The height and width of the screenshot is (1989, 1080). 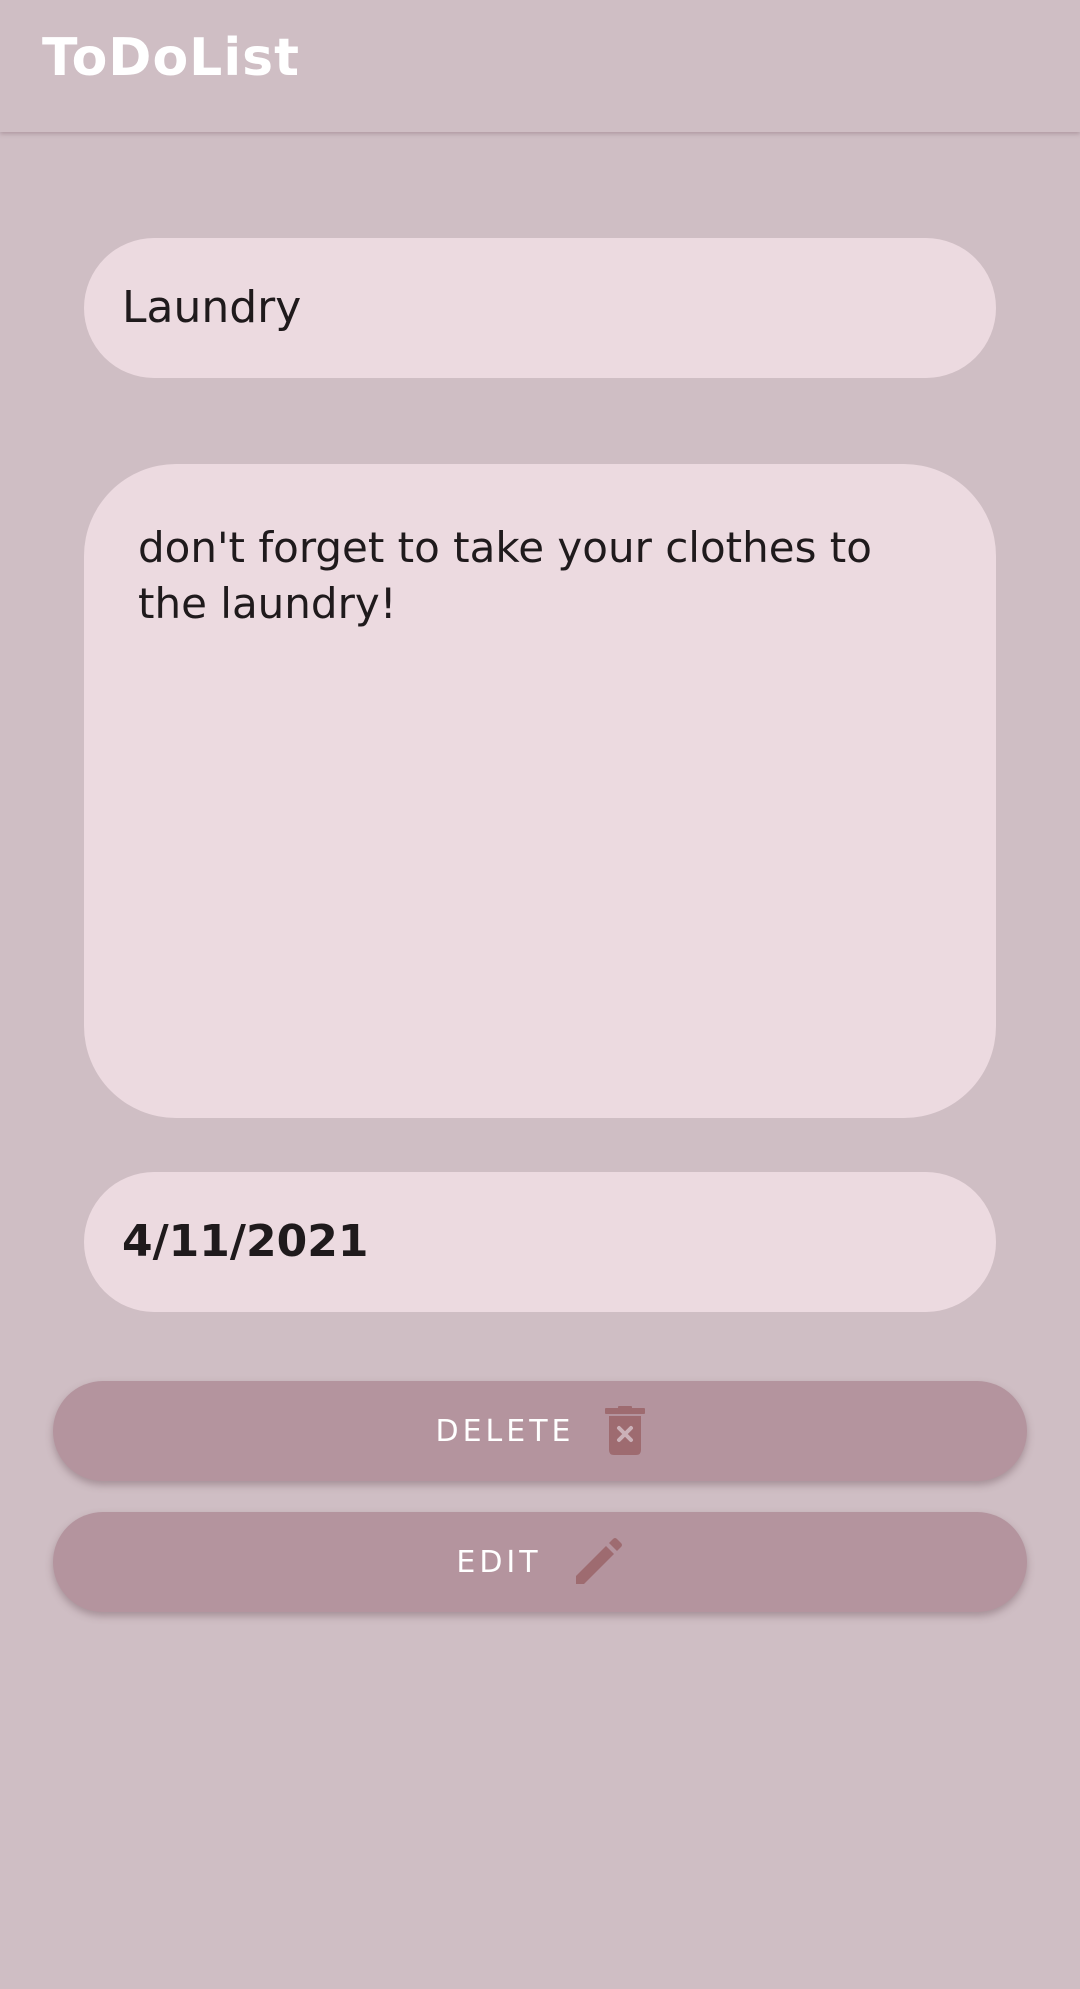 What do you see at coordinates (598, 1562) in the screenshot?
I see `pencil-icon` at bounding box center [598, 1562].